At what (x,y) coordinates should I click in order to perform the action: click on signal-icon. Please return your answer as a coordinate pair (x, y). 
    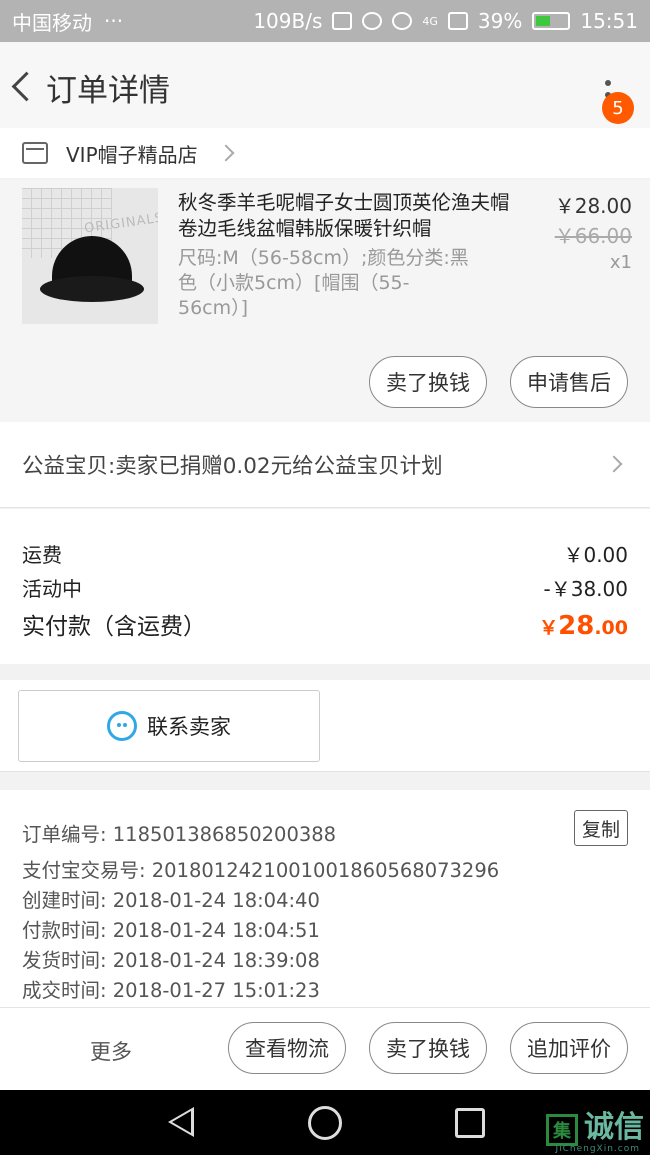
    Looking at the image, I should click on (457, 21).